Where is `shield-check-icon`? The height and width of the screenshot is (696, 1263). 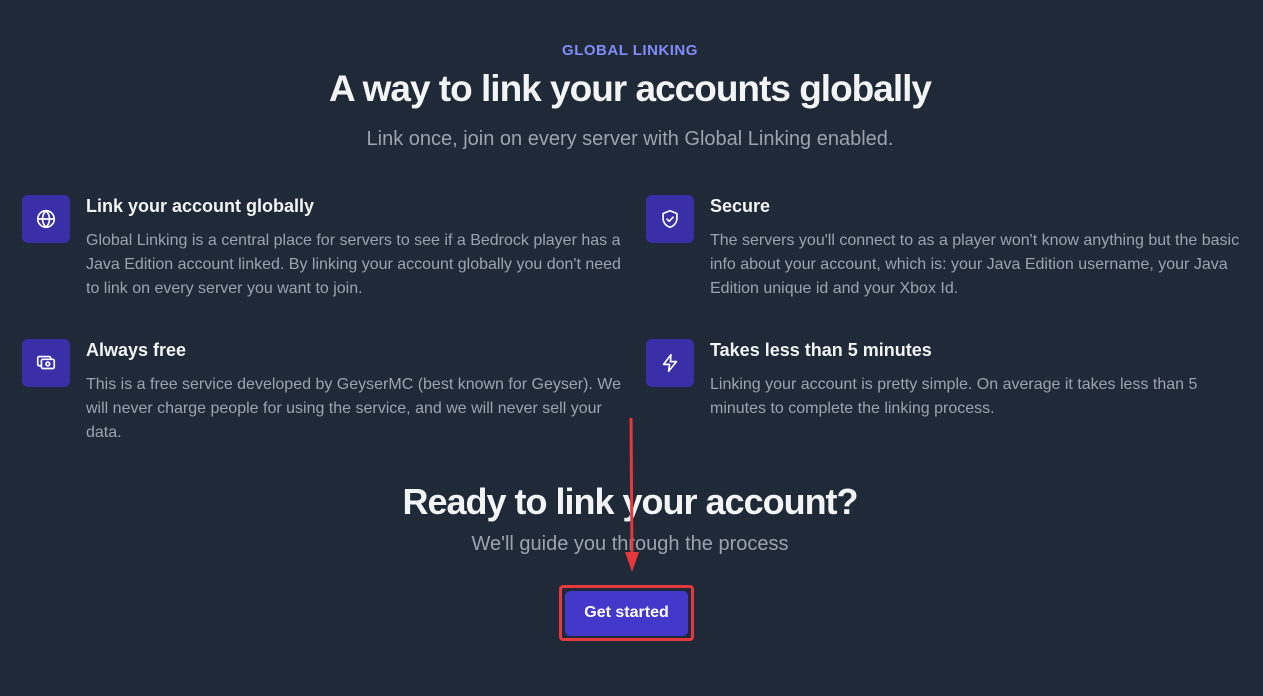
shield-check-icon is located at coordinates (670, 219).